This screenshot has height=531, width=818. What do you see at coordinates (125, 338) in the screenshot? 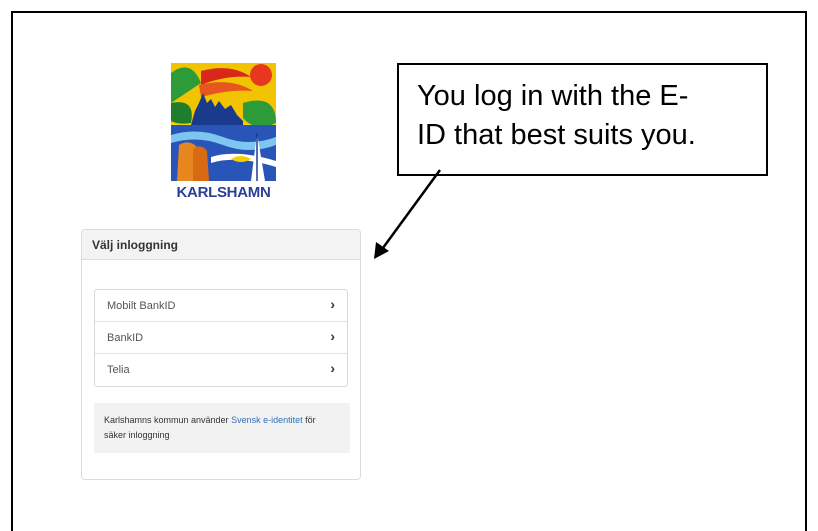
I see `option-label: BankID` at bounding box center [125, 338].